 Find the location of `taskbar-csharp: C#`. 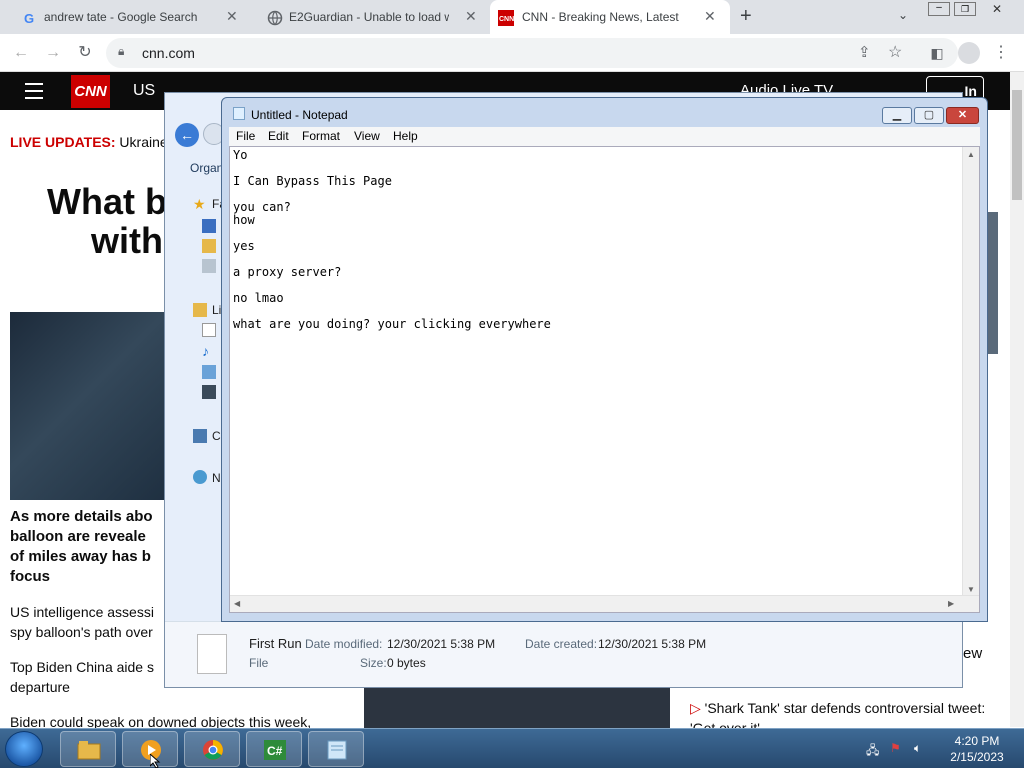

taskbar-csharp: C# is located at coordinates (274, 749).